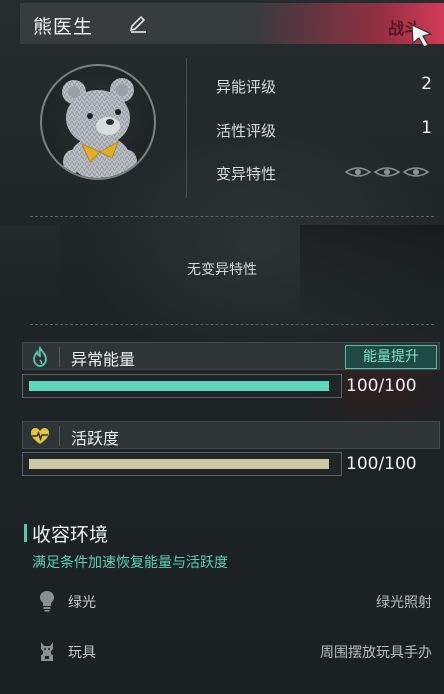  I want to click on activity-bar-fill, so click(179, 464).